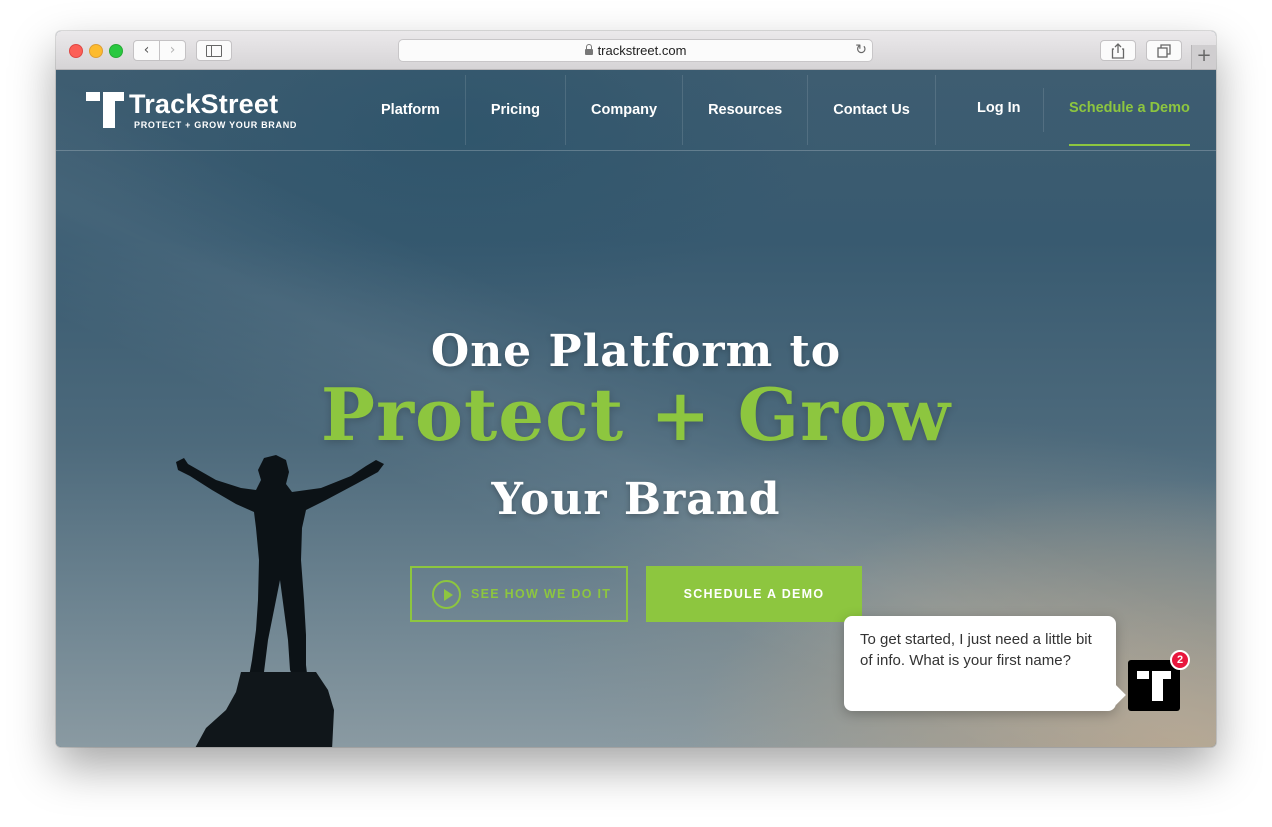  What do you see at coordinates (172, 50) in the screenshot?
I see `forward-icon: ›` at bounding box center [172, 50].